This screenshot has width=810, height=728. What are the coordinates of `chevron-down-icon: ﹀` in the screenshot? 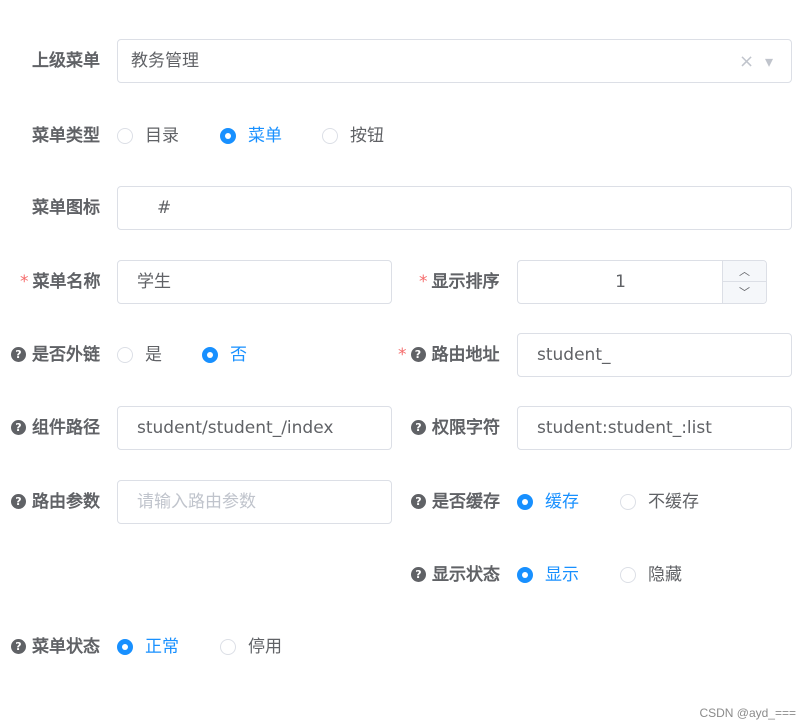 It's located at (744, 292).